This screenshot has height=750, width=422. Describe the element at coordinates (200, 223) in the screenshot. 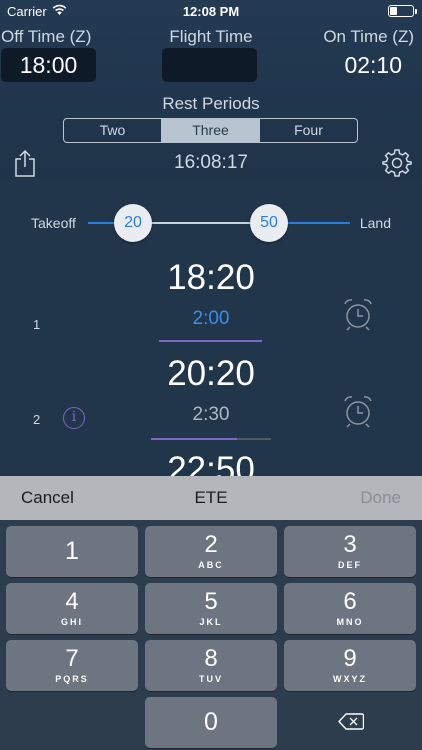

I see `slider-track-middle` at that location.